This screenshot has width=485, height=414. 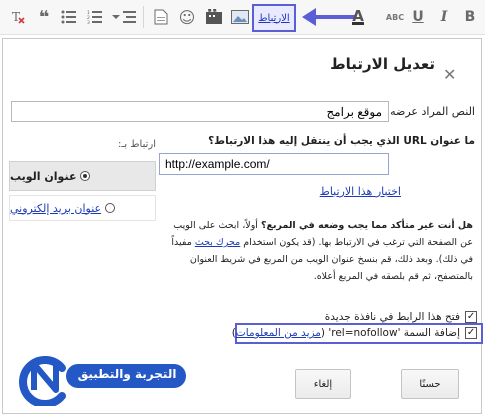 I want to click on nofollow-label: إضافة السمة 'rel=nofollow' (, so click(x=390, y=333).